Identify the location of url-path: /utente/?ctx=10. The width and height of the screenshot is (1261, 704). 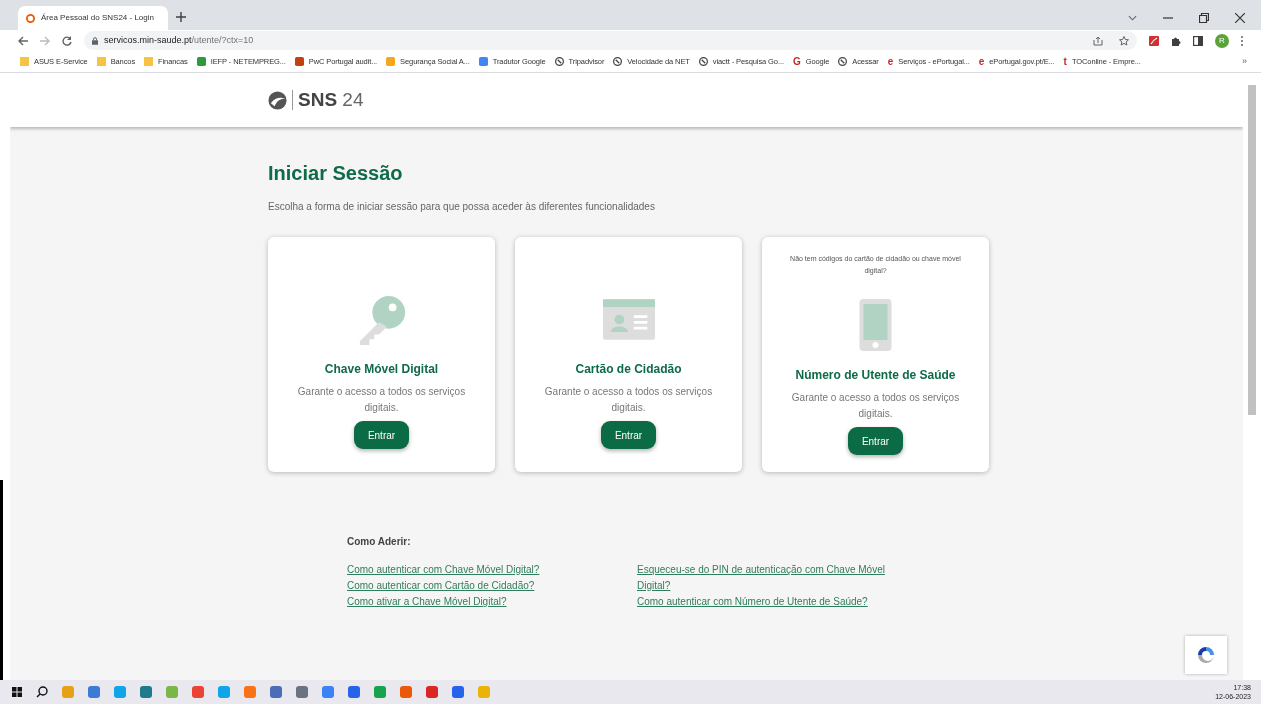
(222, 39).